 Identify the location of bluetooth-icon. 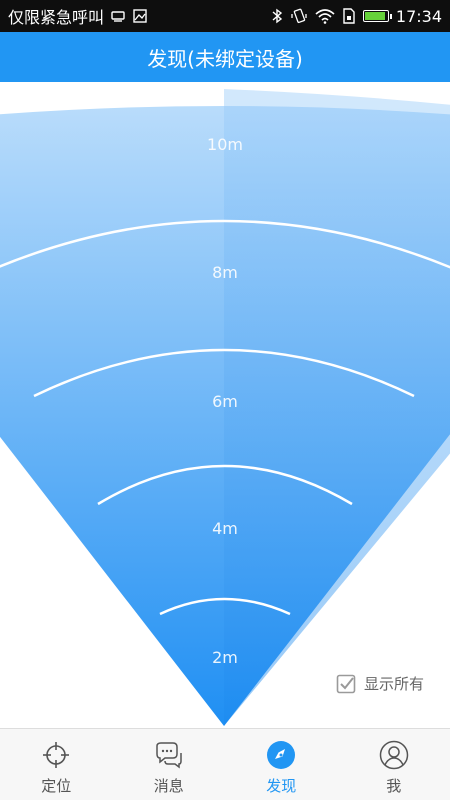
(277, 16).